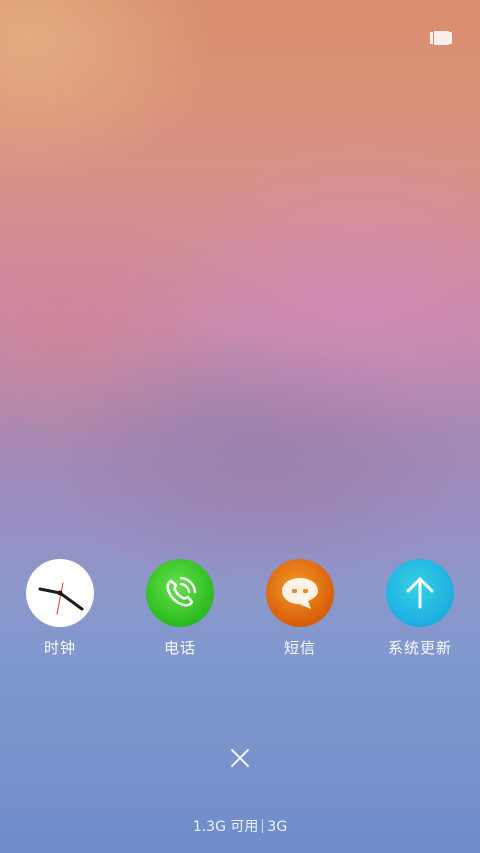 The height and width of the screenshot is (853, 480). I want to click on app-label-phone: 电话, so click(179, 648).